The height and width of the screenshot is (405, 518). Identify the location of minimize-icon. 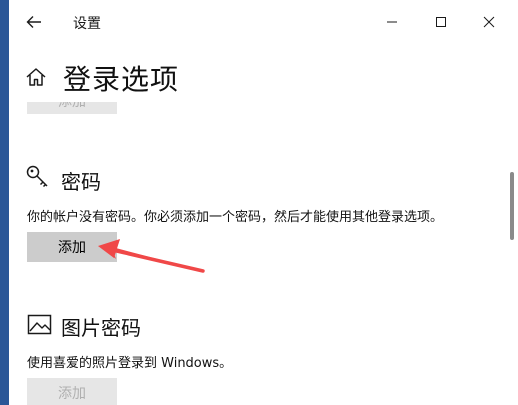
(392, 22).